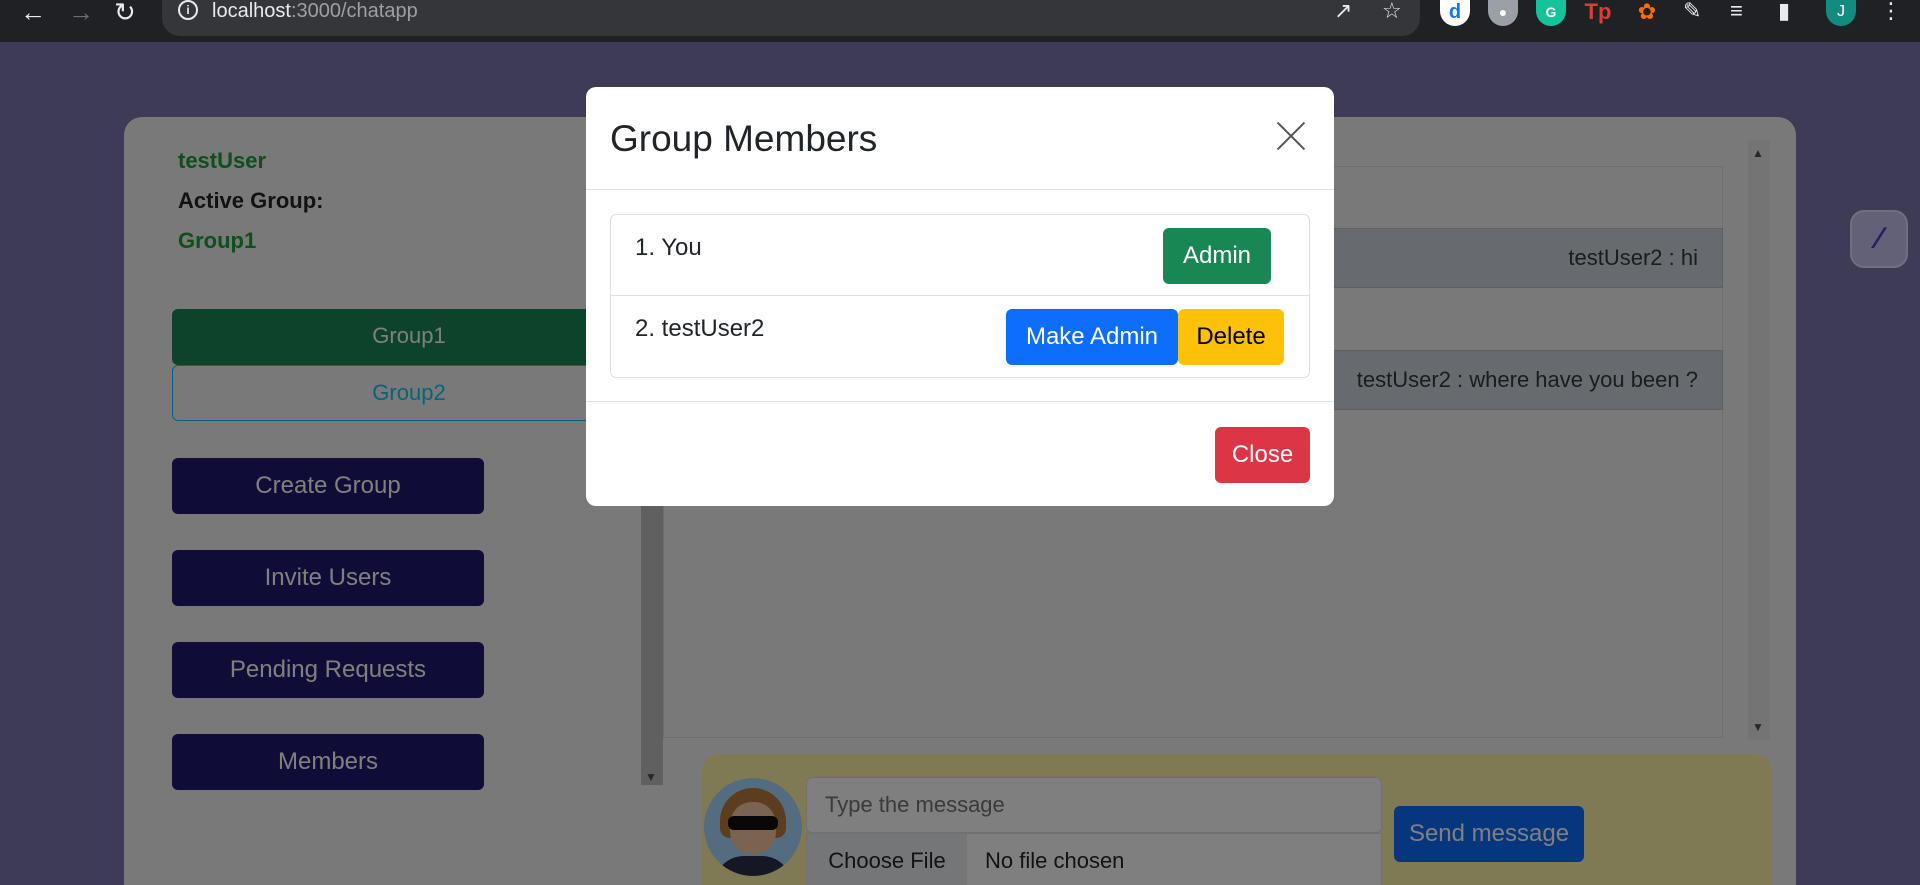 This screenshot has width=1920, height=885. What do you see at coordinates (791, 18) in the screenshot?
I see `address-bar: i localhost:3000/chatapp ↗ ☆` at bounding box center [791, 18].